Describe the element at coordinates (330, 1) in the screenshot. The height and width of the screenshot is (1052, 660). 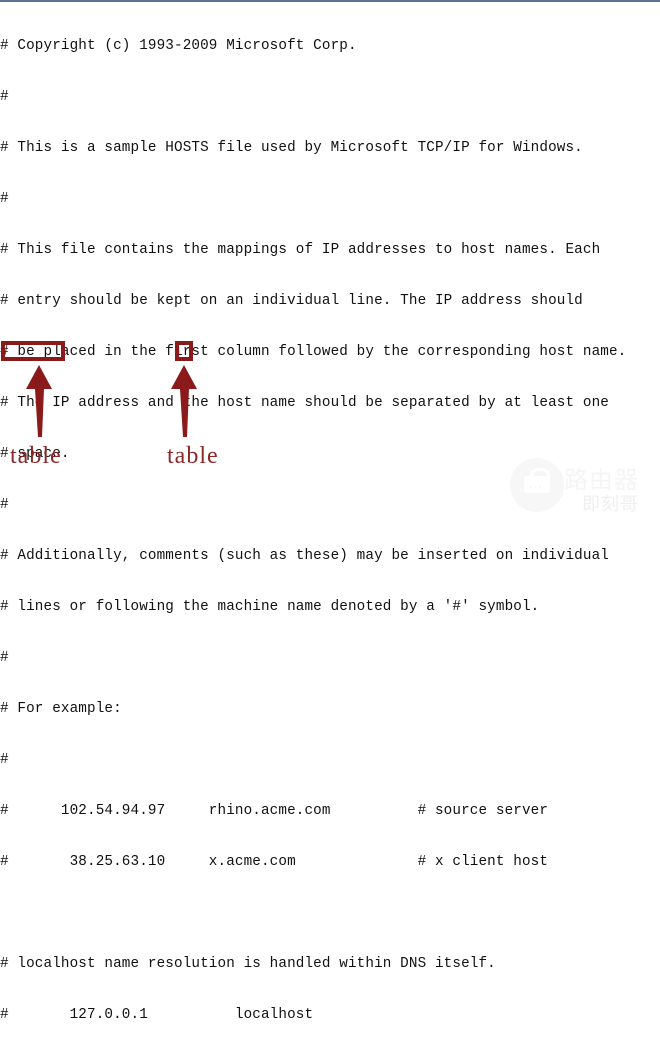
I see `window-top-border` at that location.